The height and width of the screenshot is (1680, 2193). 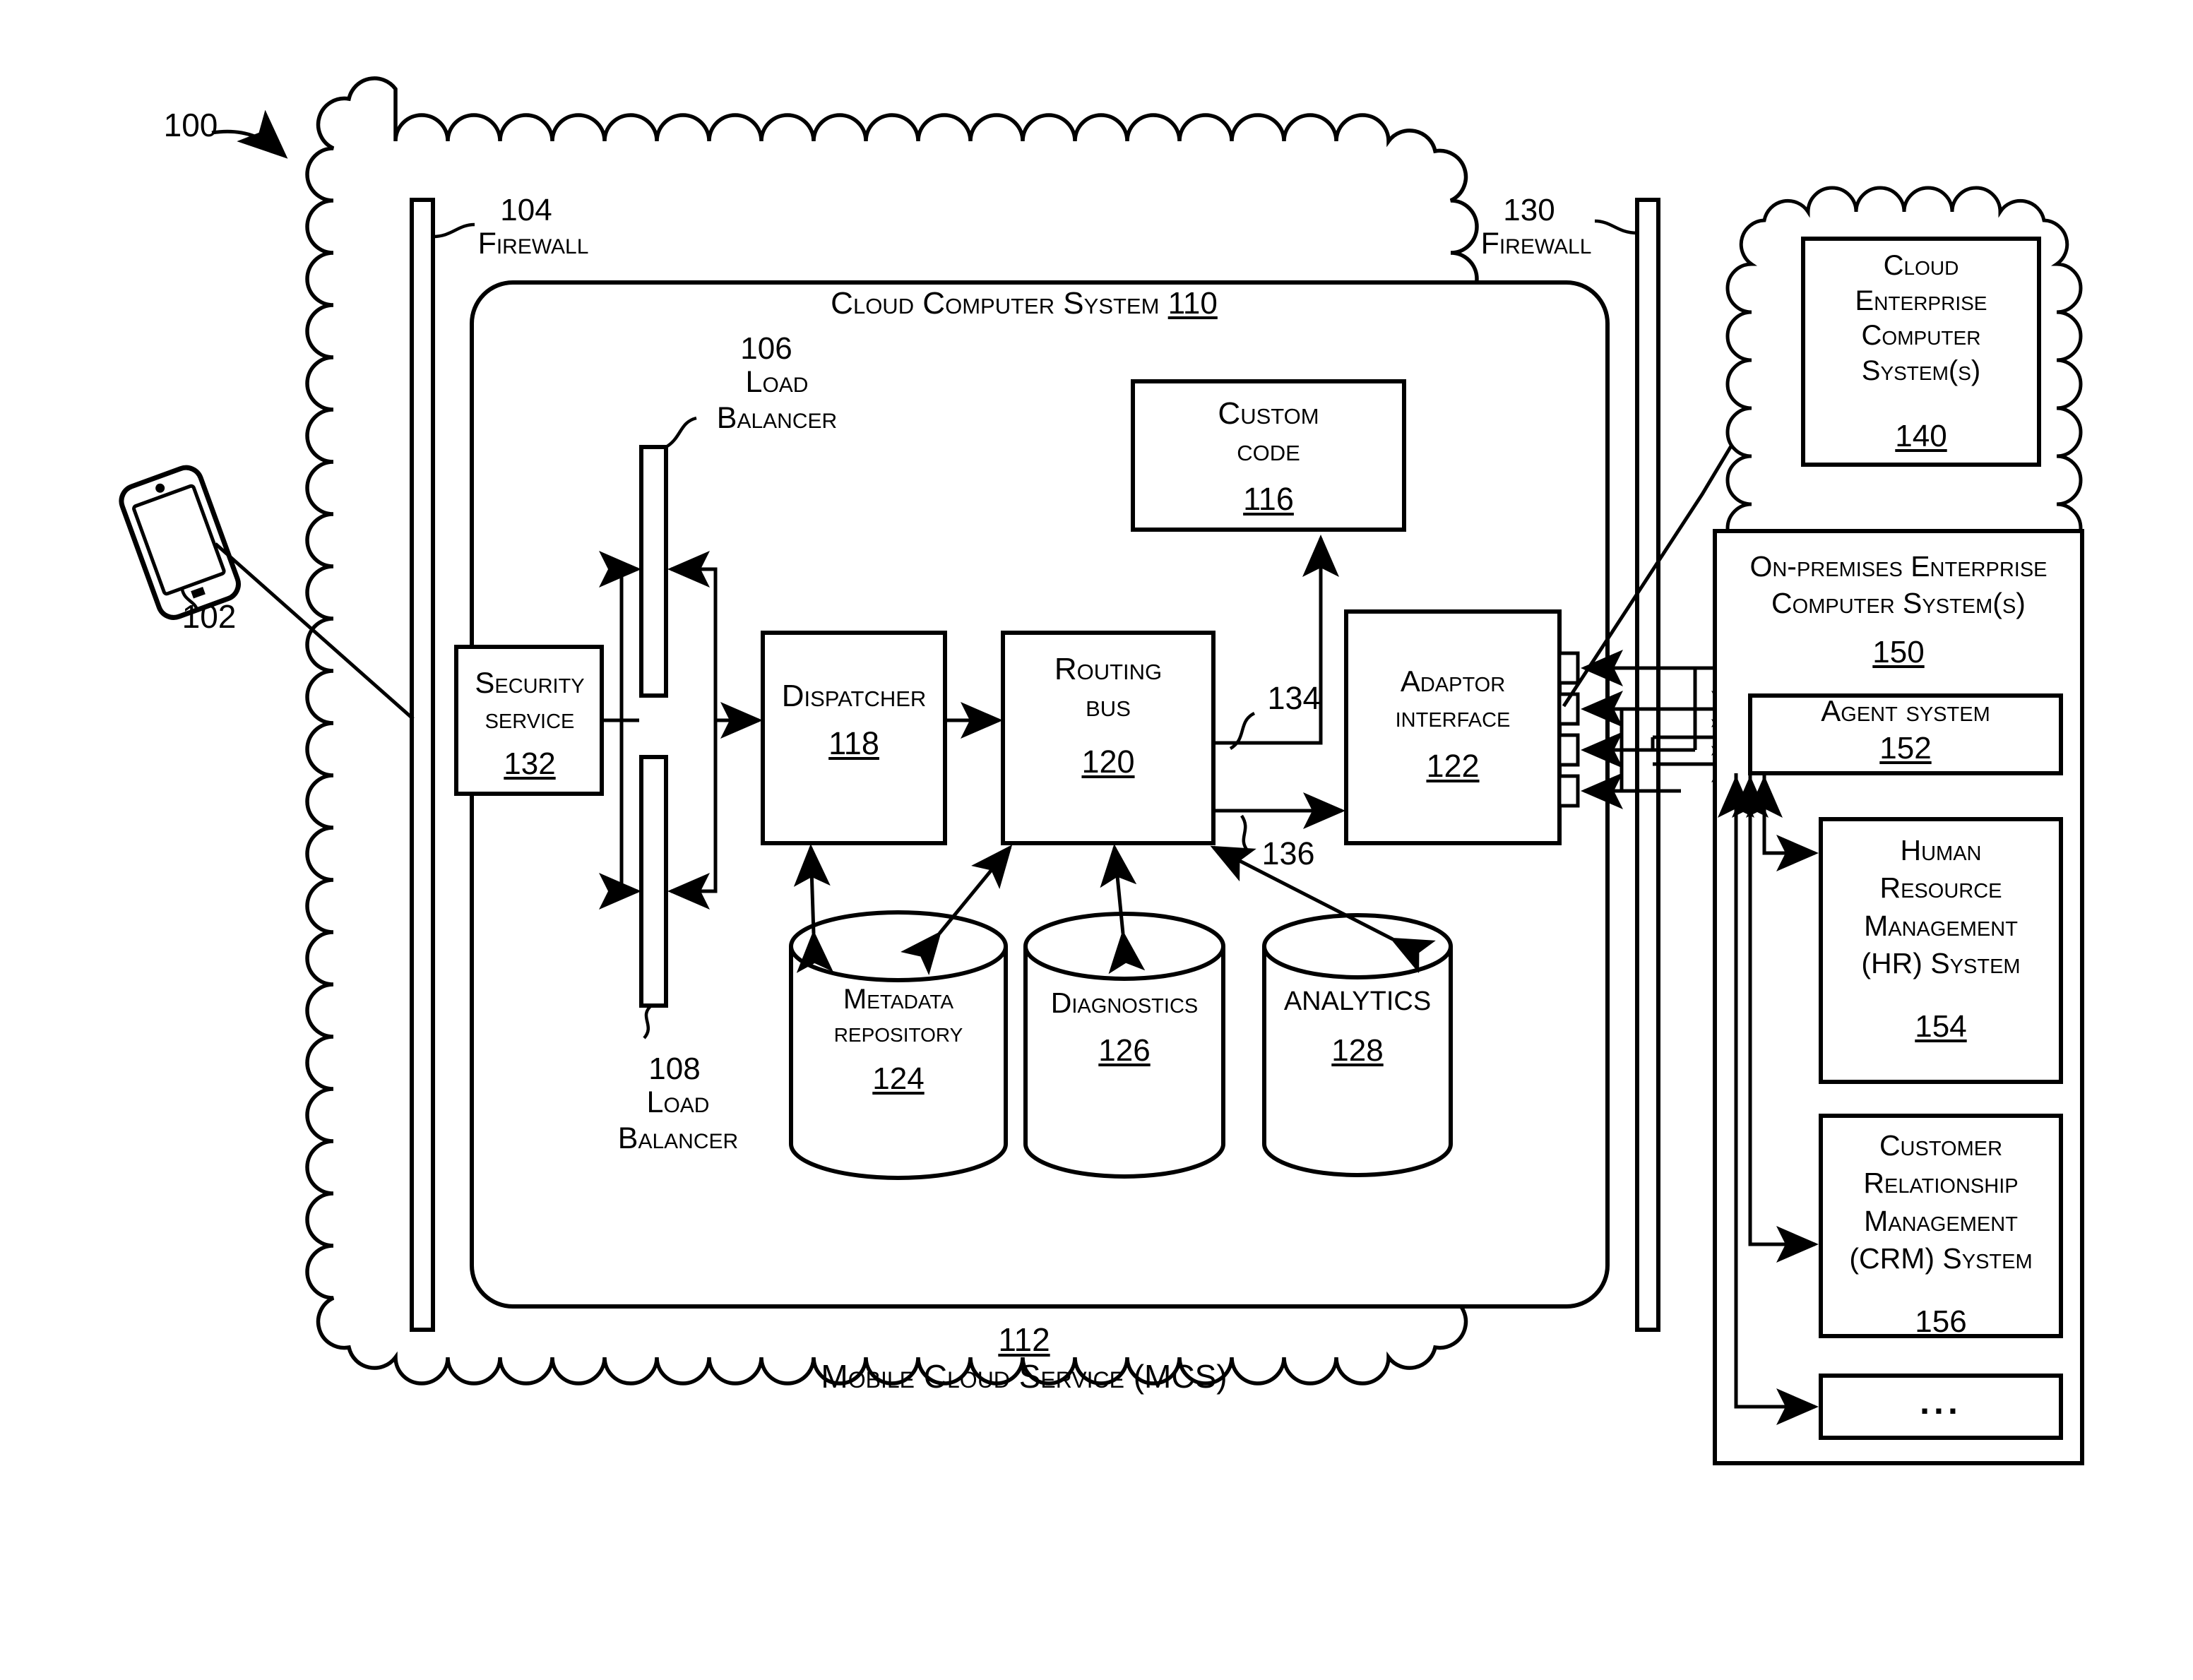 I want to click on custom-code-box, so click(x=1268, y=456).